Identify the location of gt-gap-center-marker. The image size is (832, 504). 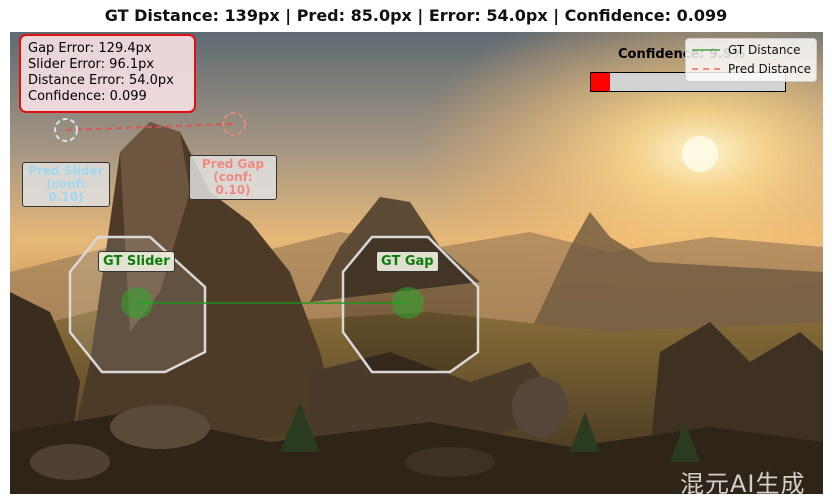
(408, 303).